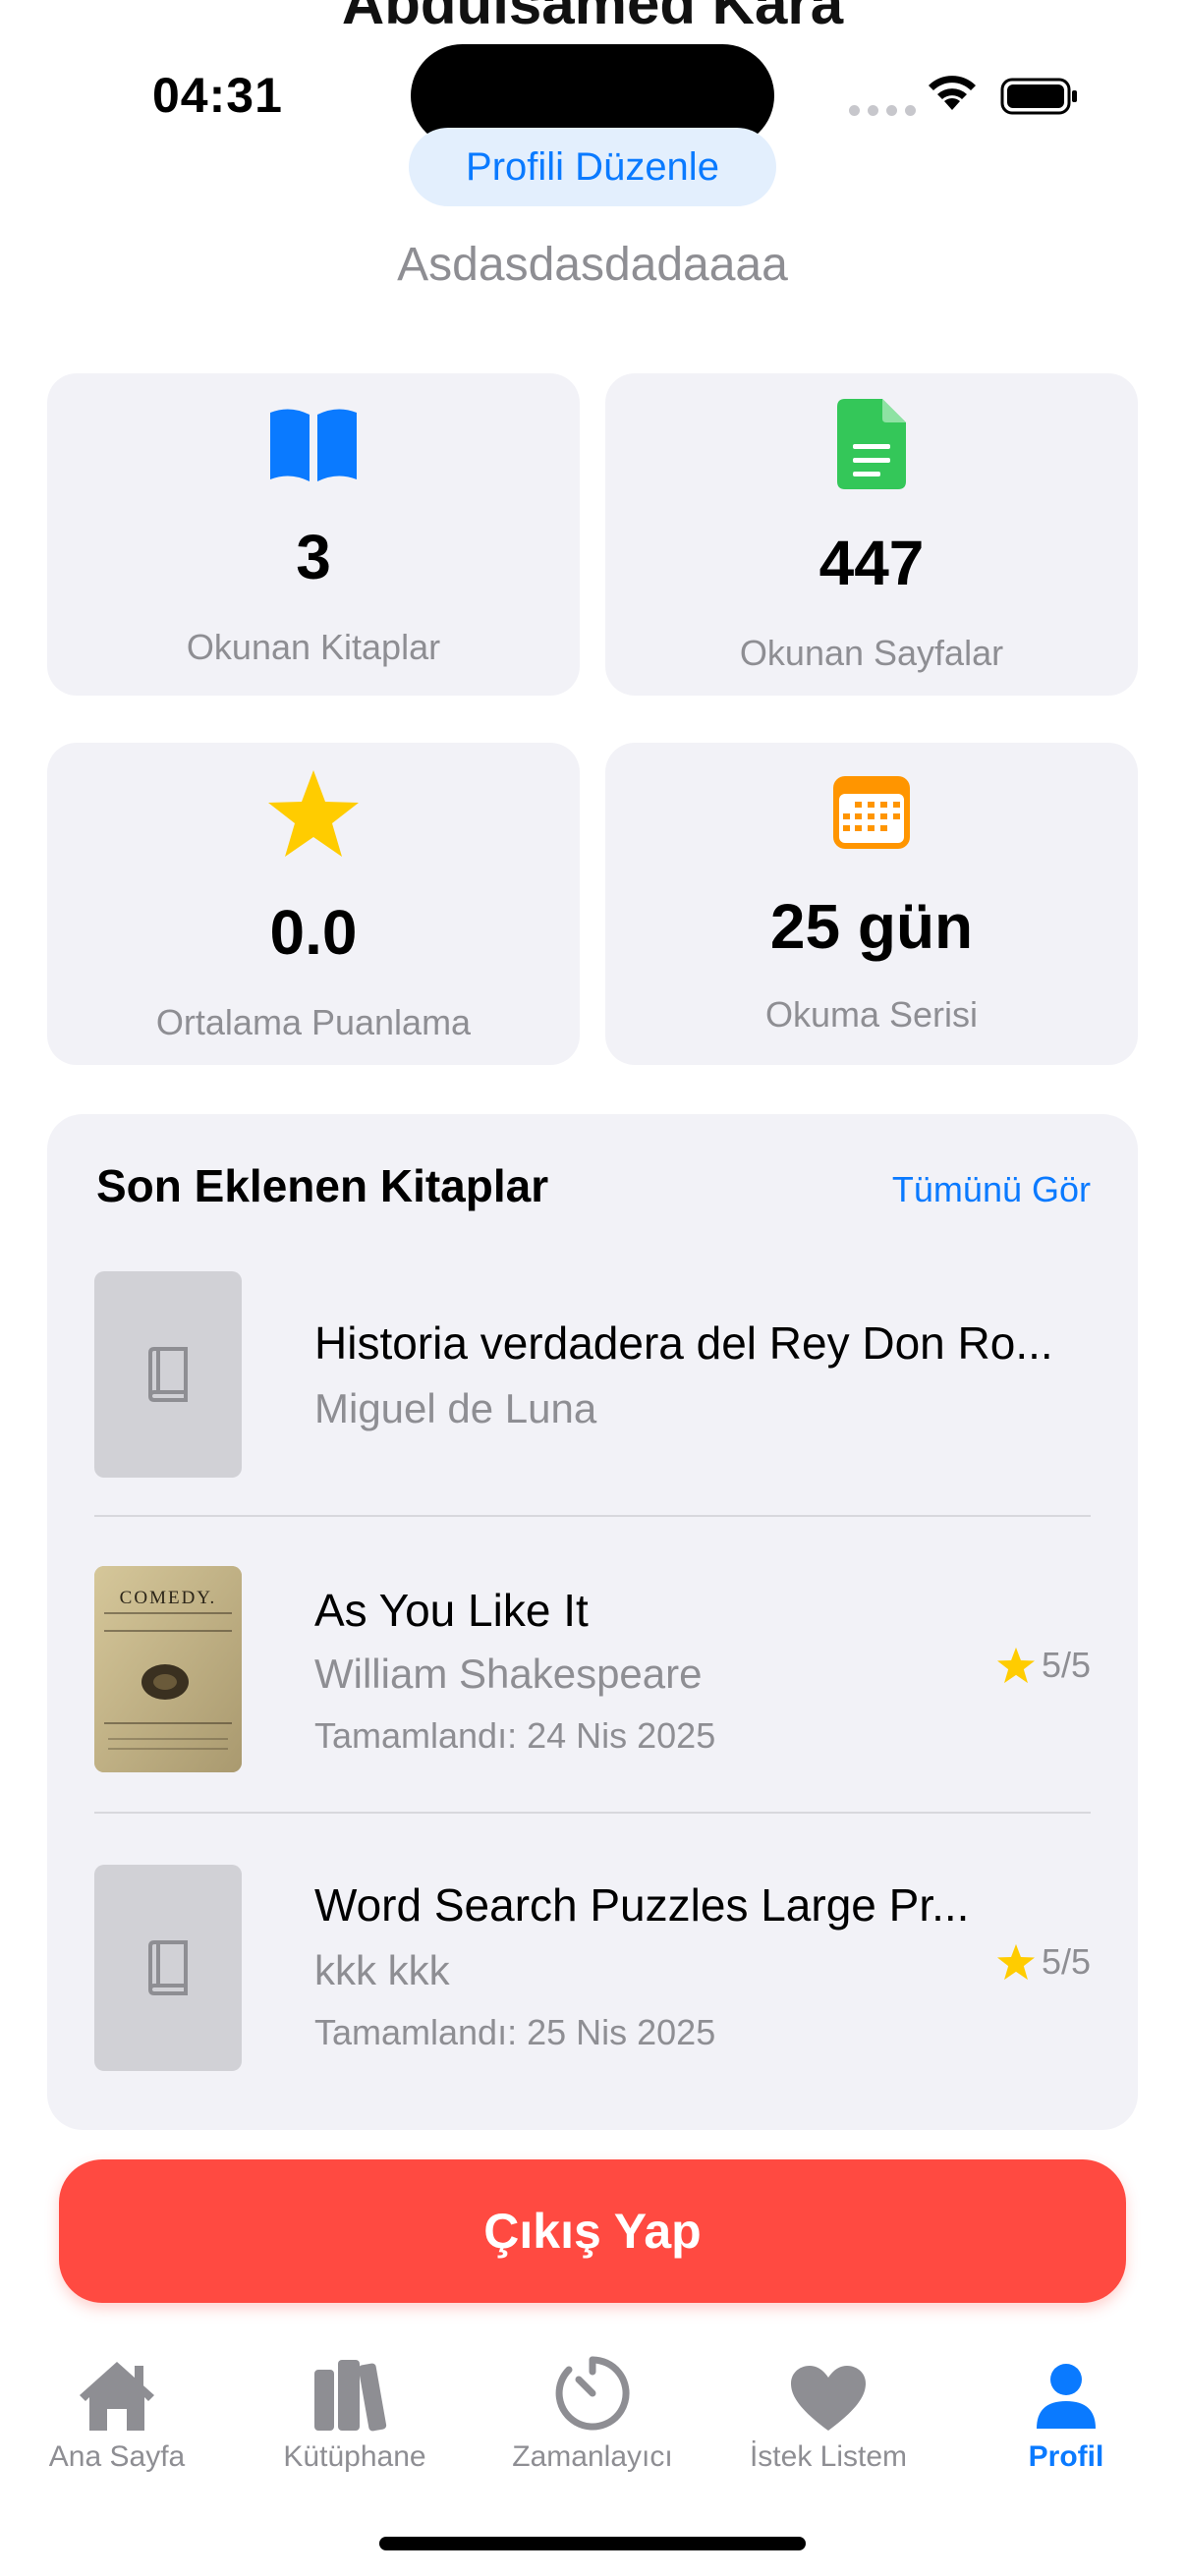 The width and height of the screenshot is (1185, 2576). What do you see at coordinates (592, 2393) in the screenshot?
I see `timer-icon` at bounding box center [592, 2393].